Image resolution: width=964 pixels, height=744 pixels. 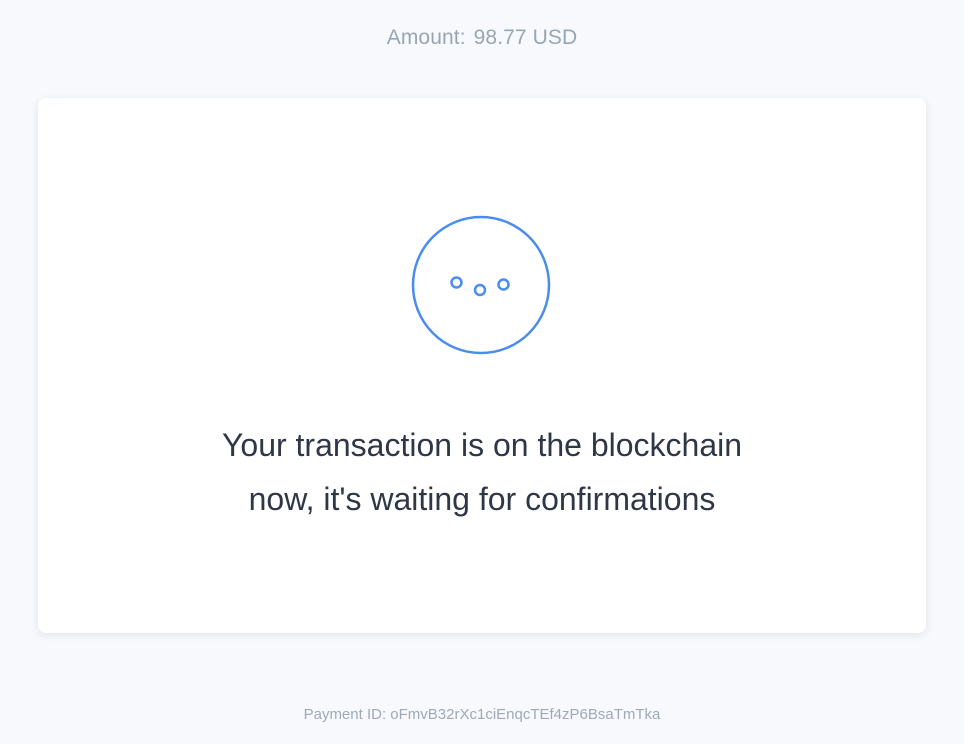 What do you see at coordinates (482, 499) in the screenshot?
I see `status-message-line-2: now, it's waiting for confirmations` at bounding box center [482, 499].